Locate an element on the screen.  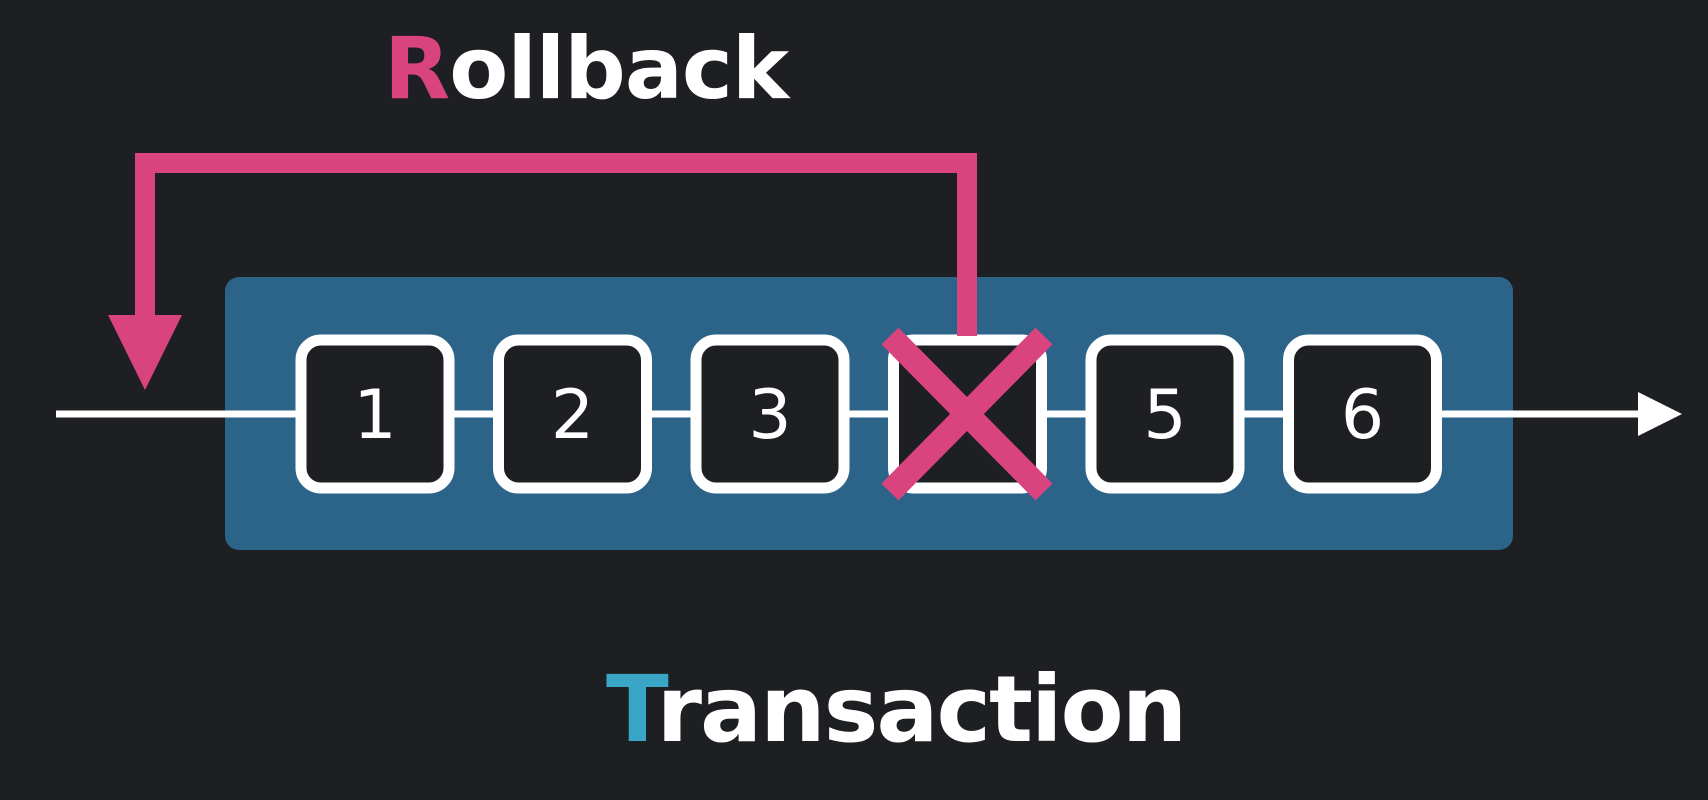
step-box: 1 is located at coordinates (375, 414).